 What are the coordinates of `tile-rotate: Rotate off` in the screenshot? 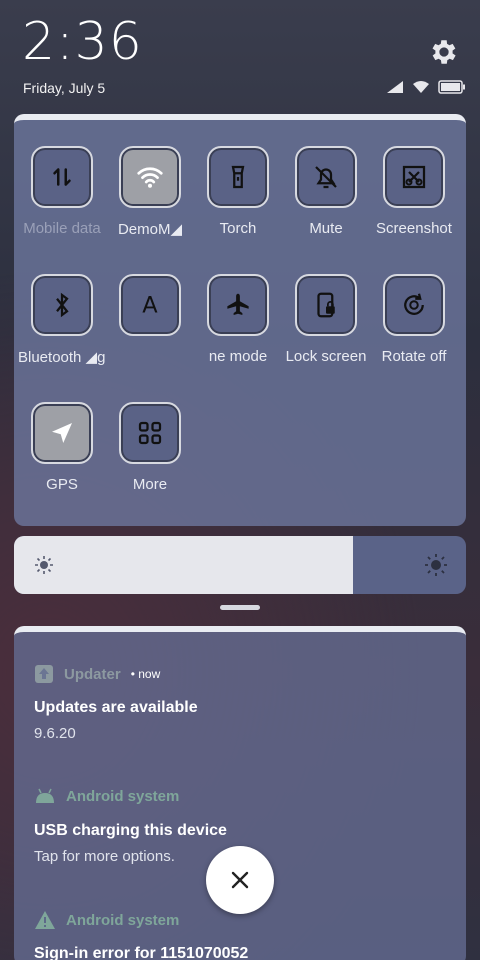 It's located at (414, 319).